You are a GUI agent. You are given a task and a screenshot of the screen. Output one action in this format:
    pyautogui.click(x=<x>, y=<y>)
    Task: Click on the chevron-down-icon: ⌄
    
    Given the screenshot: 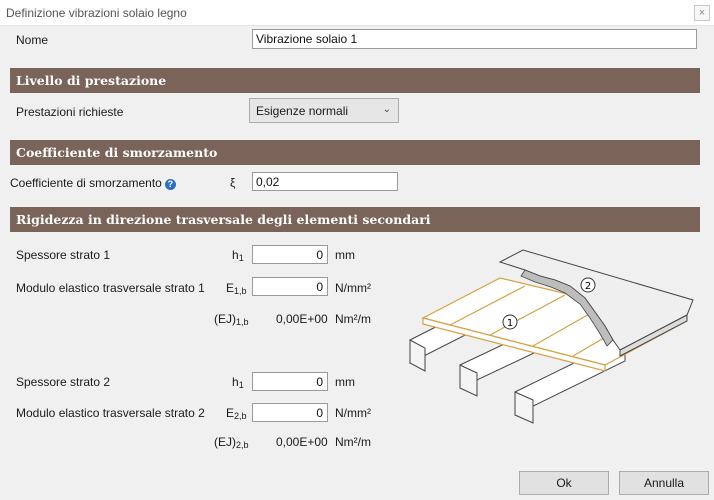 What is the action you would take?
    pyautogui.click(x=386, y=109)
    